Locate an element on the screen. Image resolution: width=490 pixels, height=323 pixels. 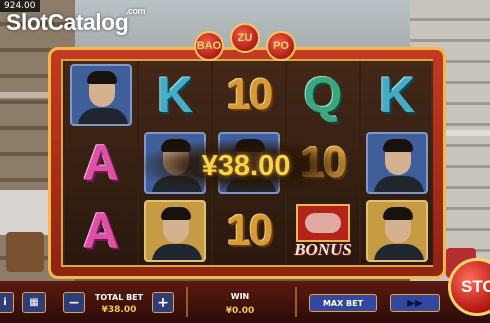
paytable-icon: ▦ is located at coordinates (34, 302).